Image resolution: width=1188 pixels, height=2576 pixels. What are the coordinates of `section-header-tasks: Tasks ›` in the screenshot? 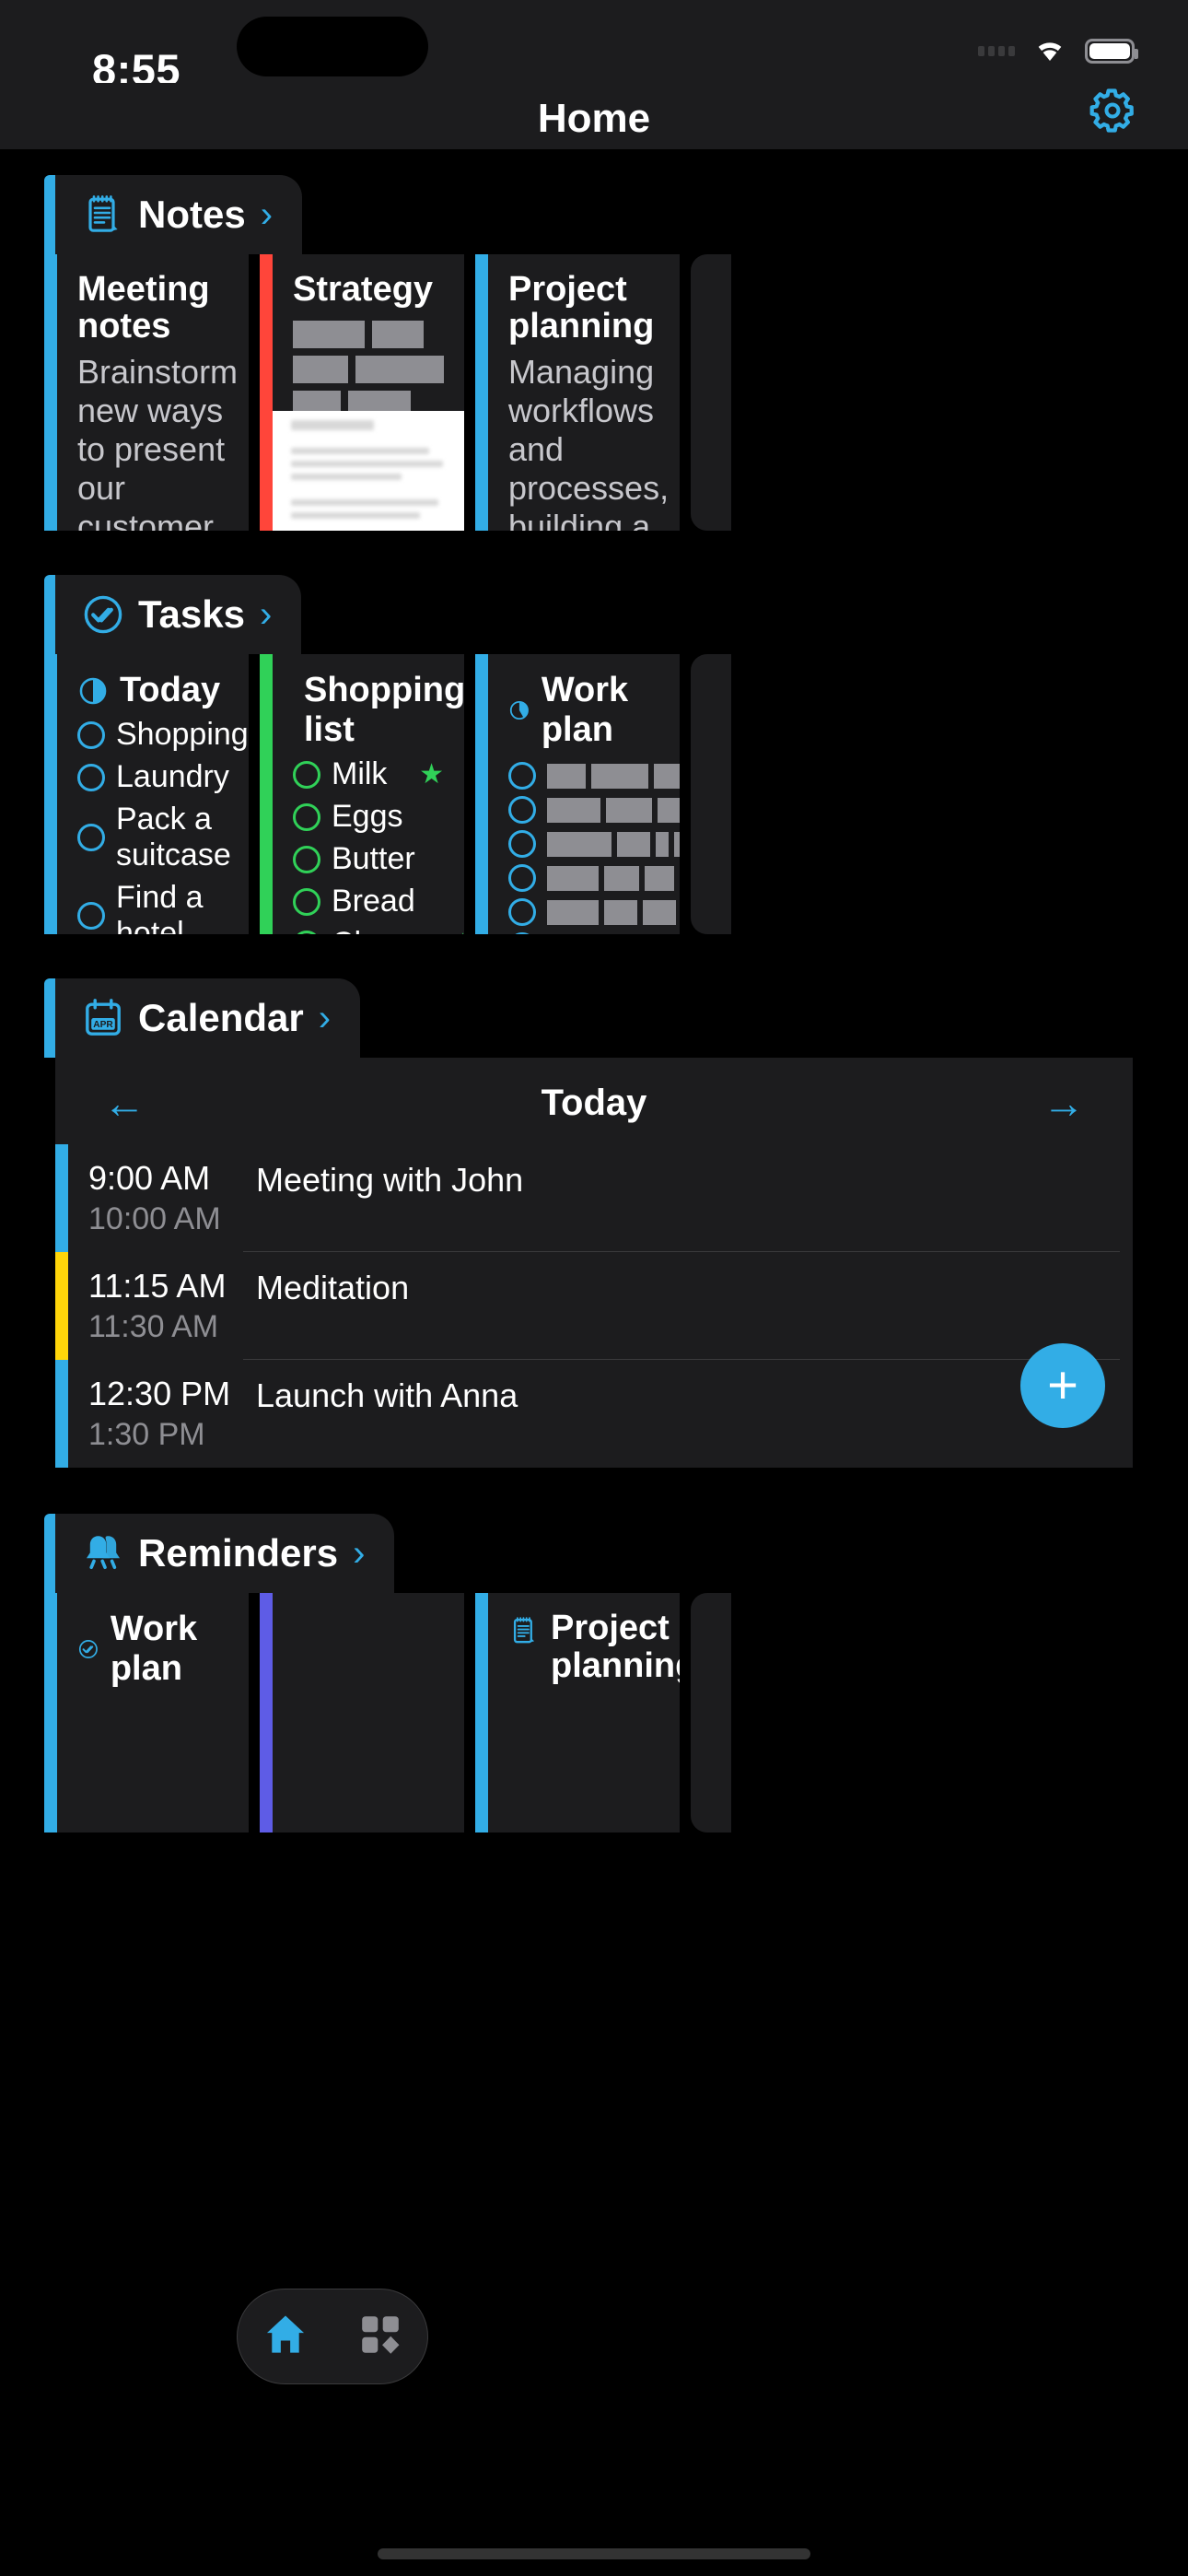 It's located at (172, 614).